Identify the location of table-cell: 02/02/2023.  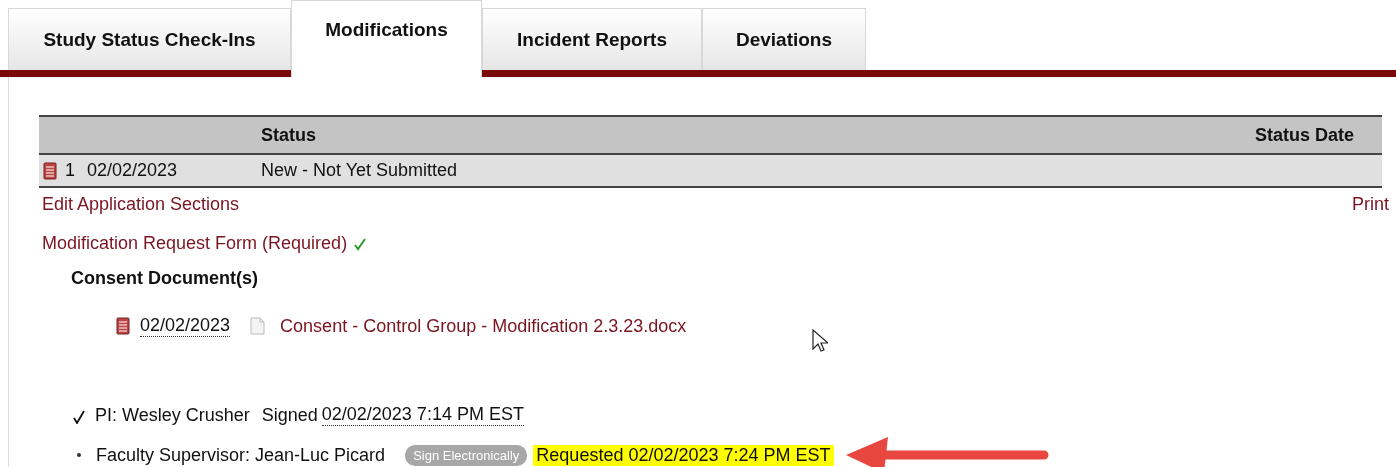
(132, 170).